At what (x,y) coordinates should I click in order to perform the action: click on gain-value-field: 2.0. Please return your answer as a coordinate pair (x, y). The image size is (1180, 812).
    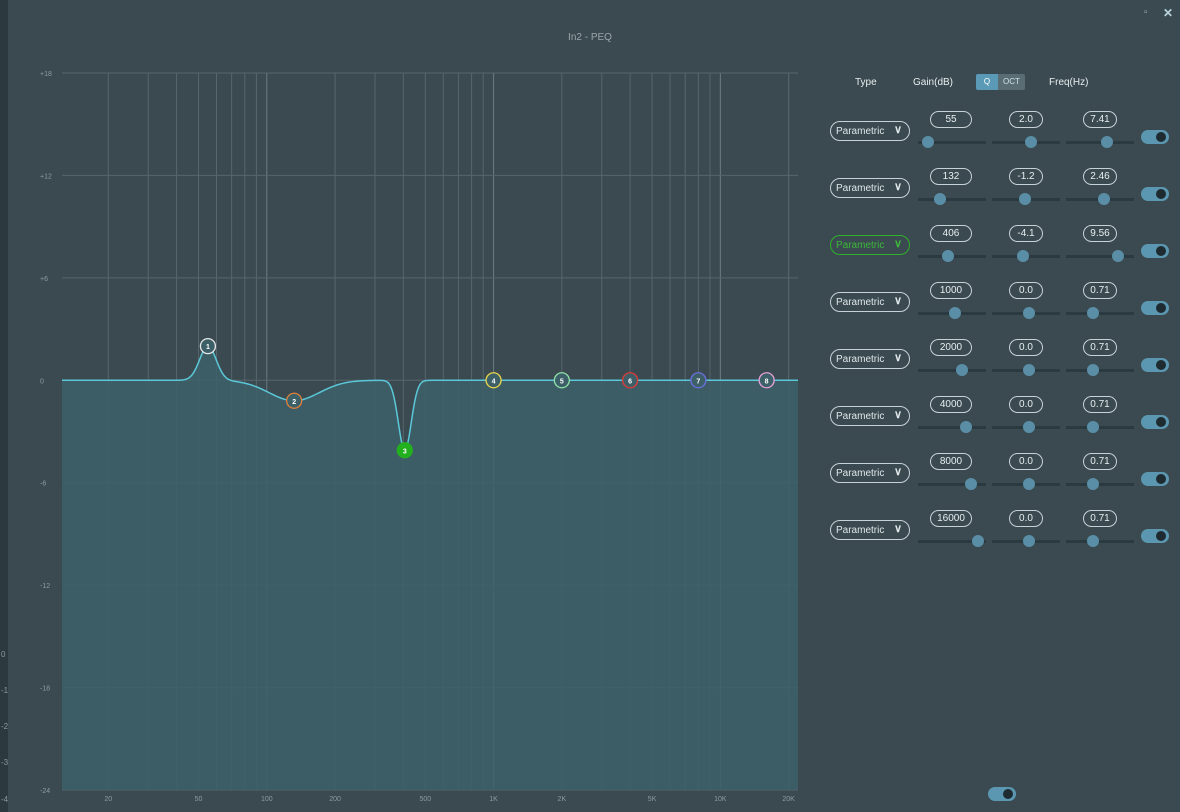
    Looking at the image, I should click on (1026, 119).